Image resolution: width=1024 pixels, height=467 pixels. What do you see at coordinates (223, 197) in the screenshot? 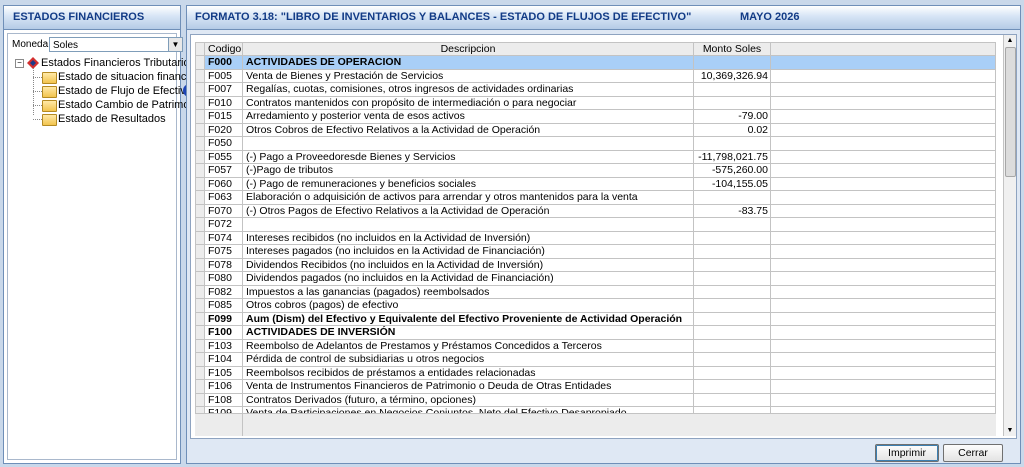
I see `cell-codigo: F063` at bounding box center [223, 197].